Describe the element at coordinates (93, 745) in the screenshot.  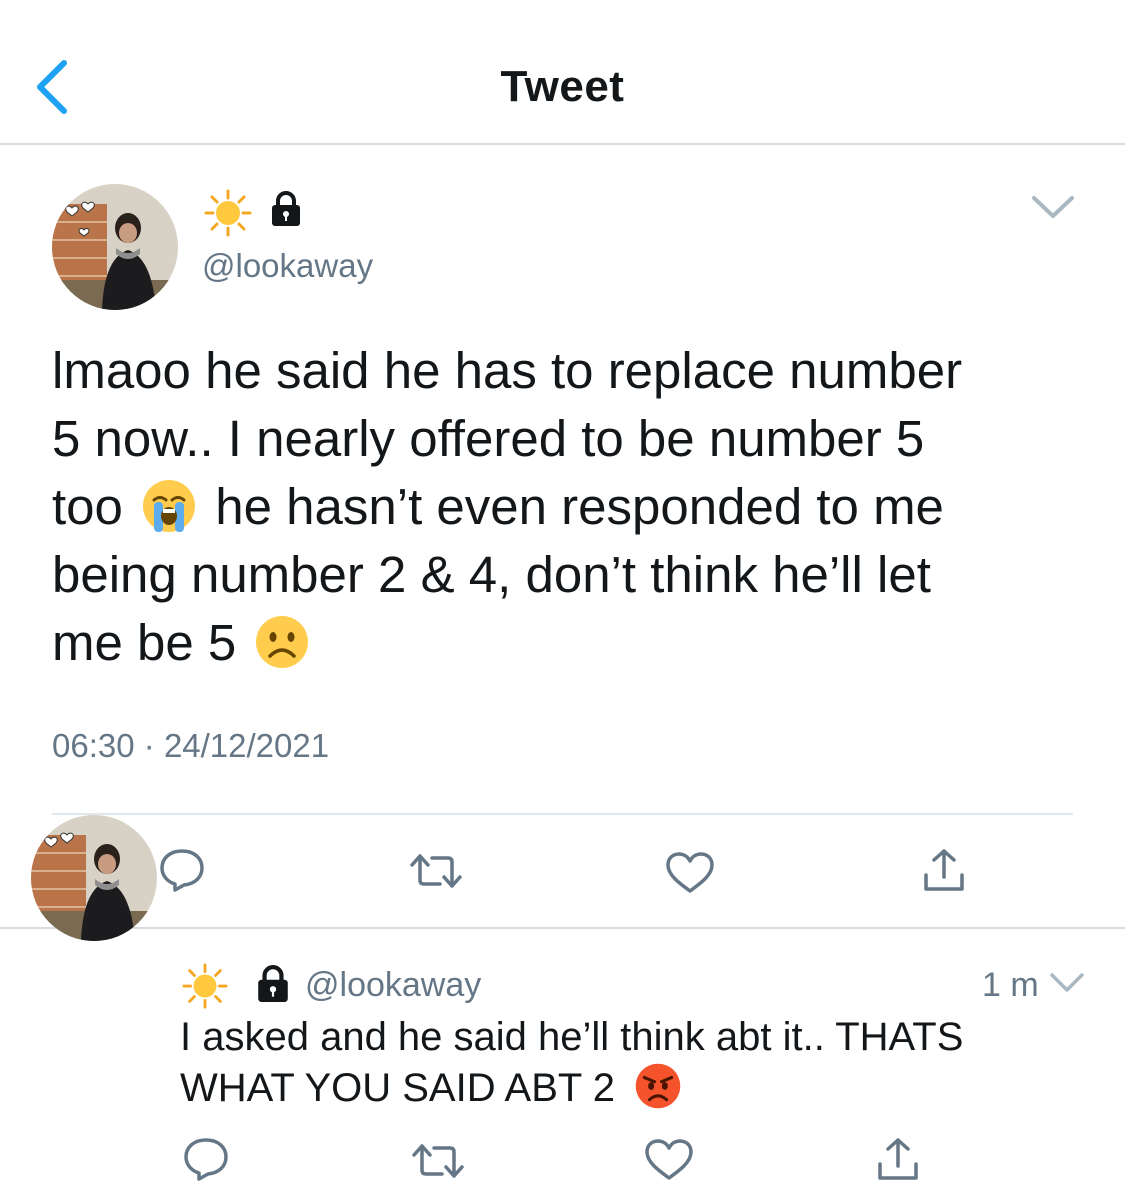
I see `tweet-time: 06:30` at that location.